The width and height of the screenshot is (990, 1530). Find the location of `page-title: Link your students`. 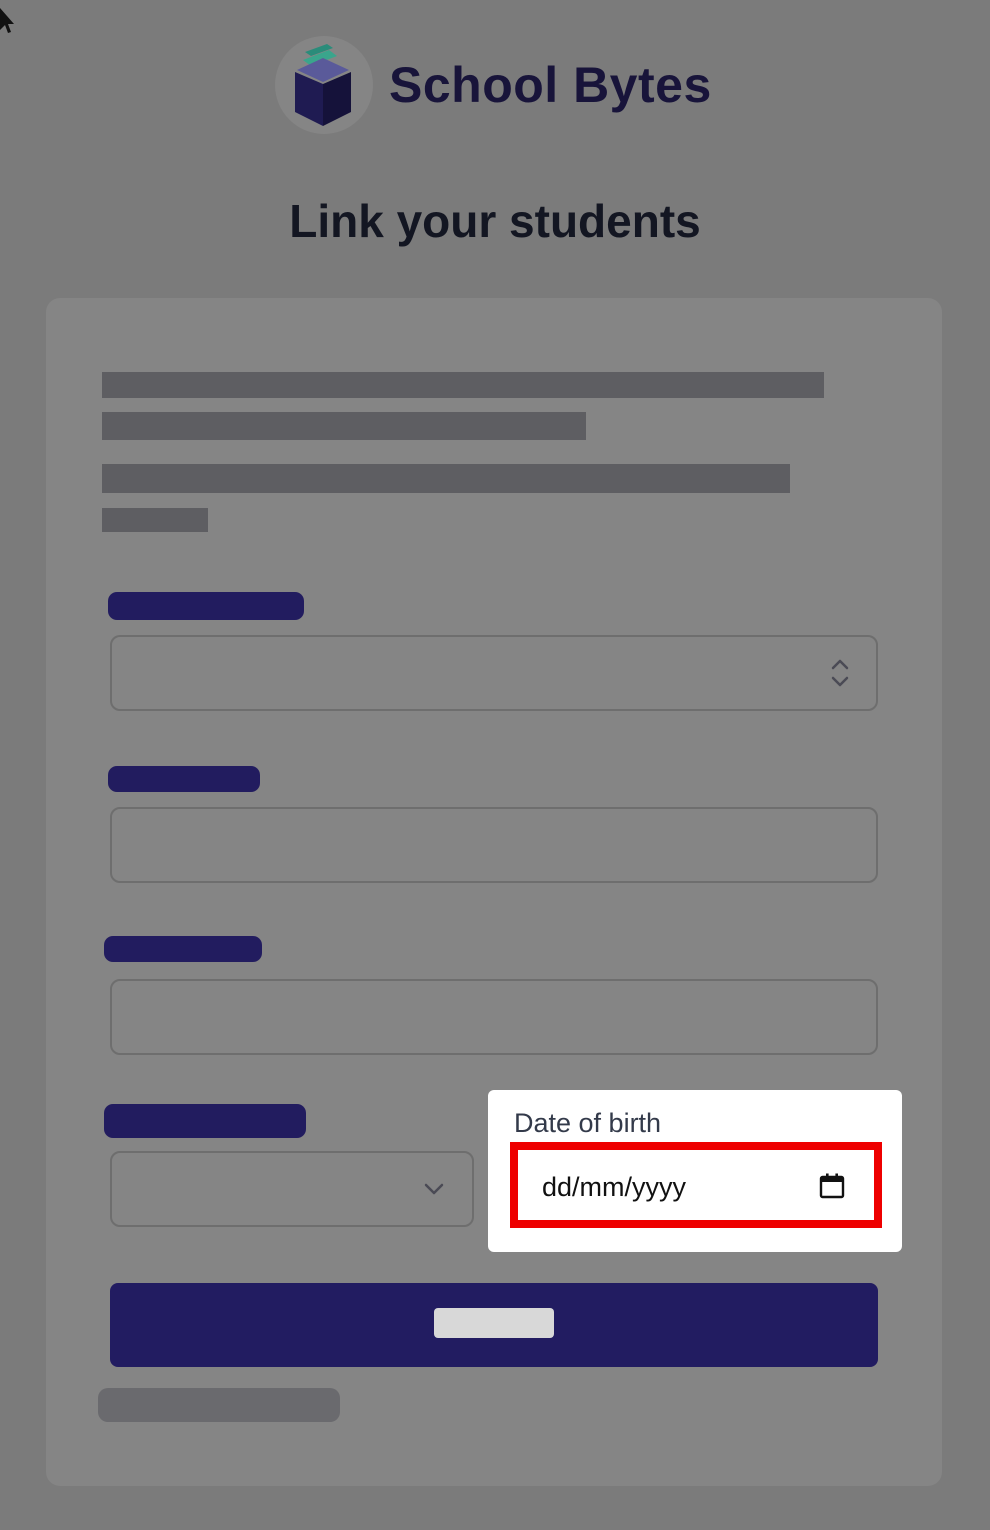

page-title: Link your students is located at coordinates (495, 221).